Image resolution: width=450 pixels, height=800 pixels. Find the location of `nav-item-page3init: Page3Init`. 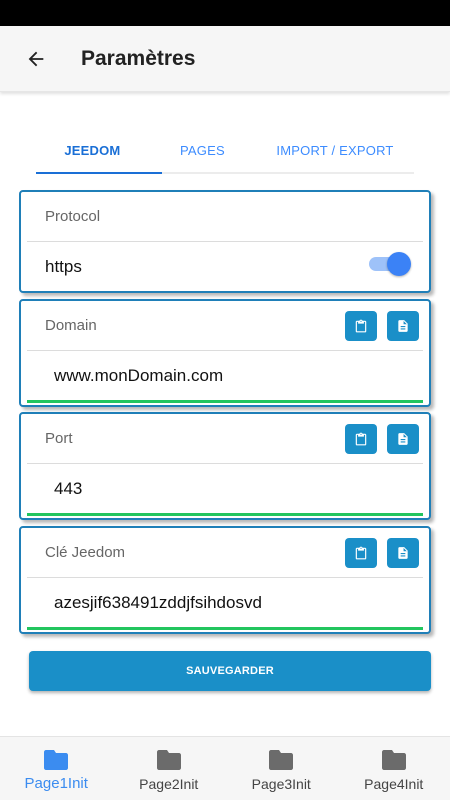

nav-item-page3init: Page3Init is located at coordinates (281, 768).